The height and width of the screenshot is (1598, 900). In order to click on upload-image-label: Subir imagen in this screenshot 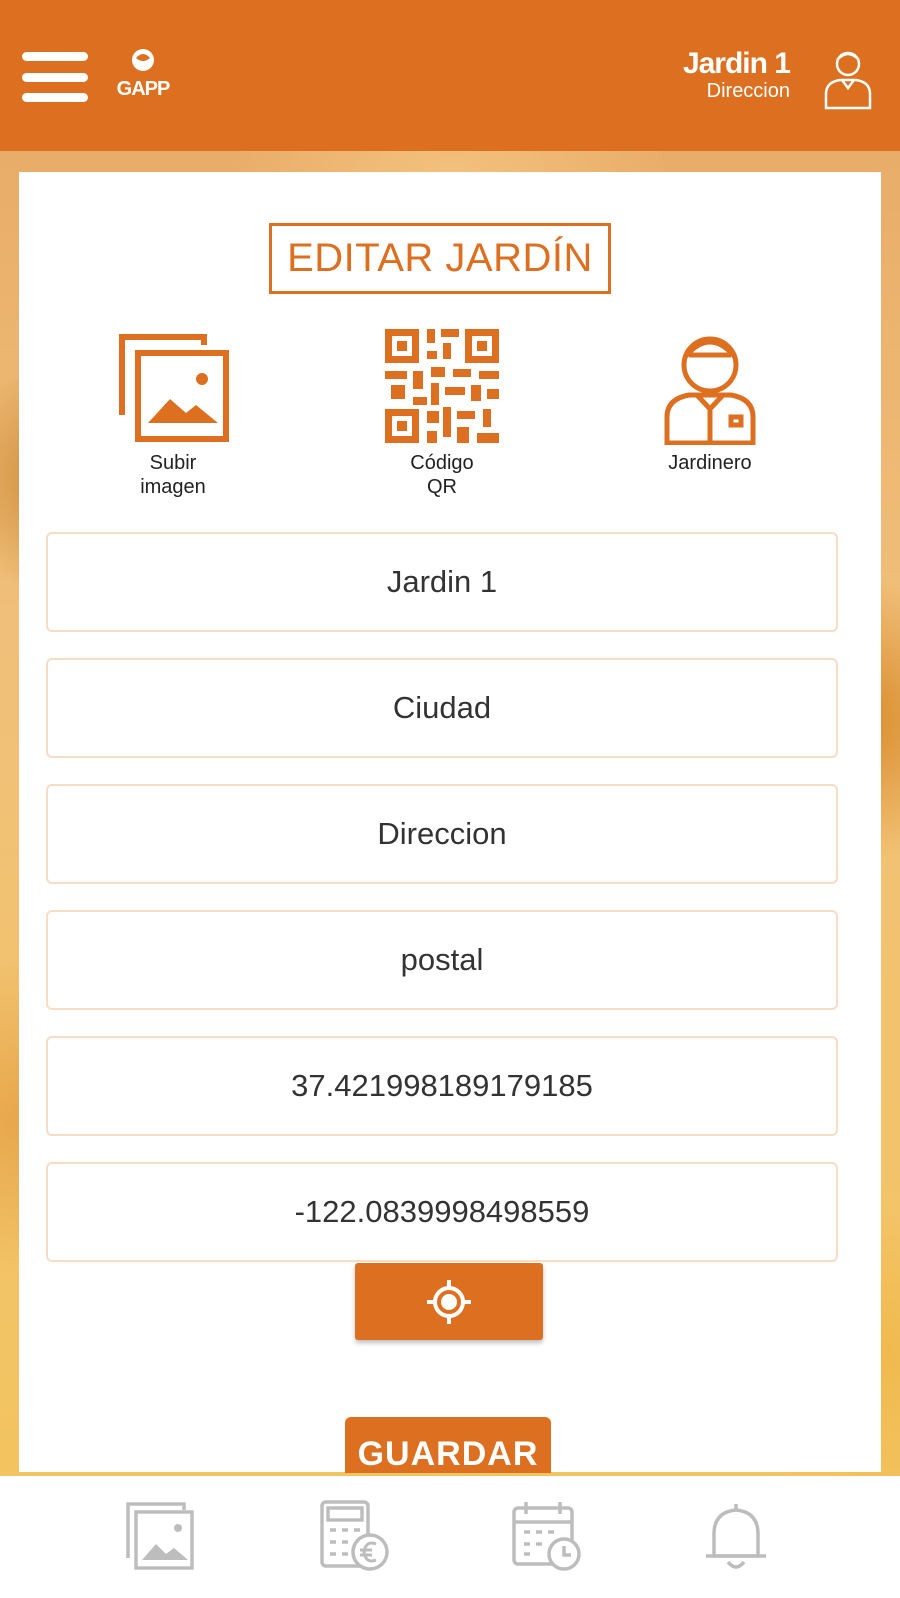, I will do `click(173, 475)`.